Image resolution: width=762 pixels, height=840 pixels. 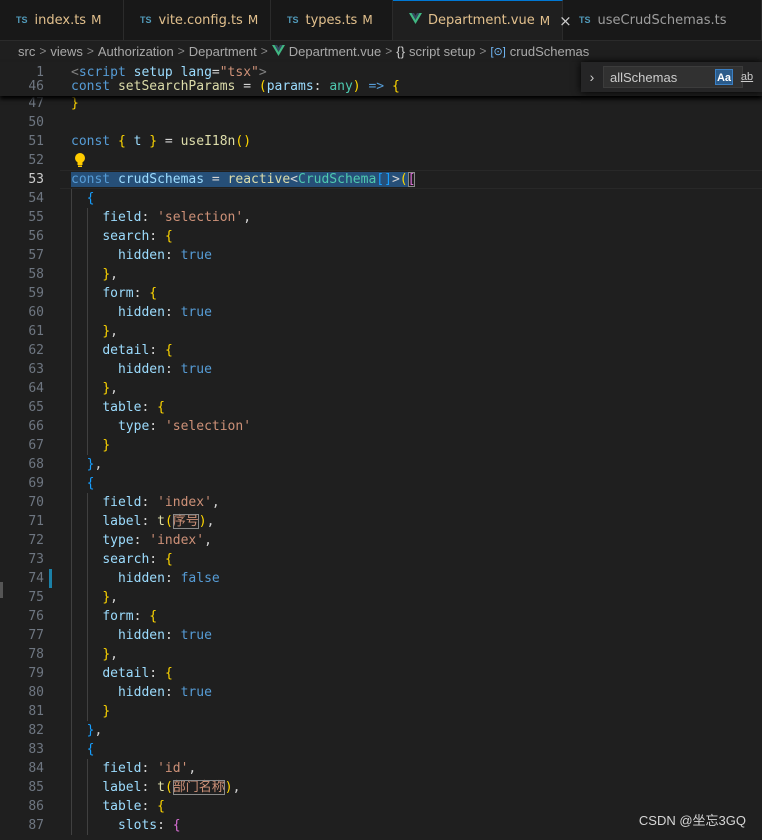 I want to click on code-line: 84 field: 'id',, so click(x=381, y=768).